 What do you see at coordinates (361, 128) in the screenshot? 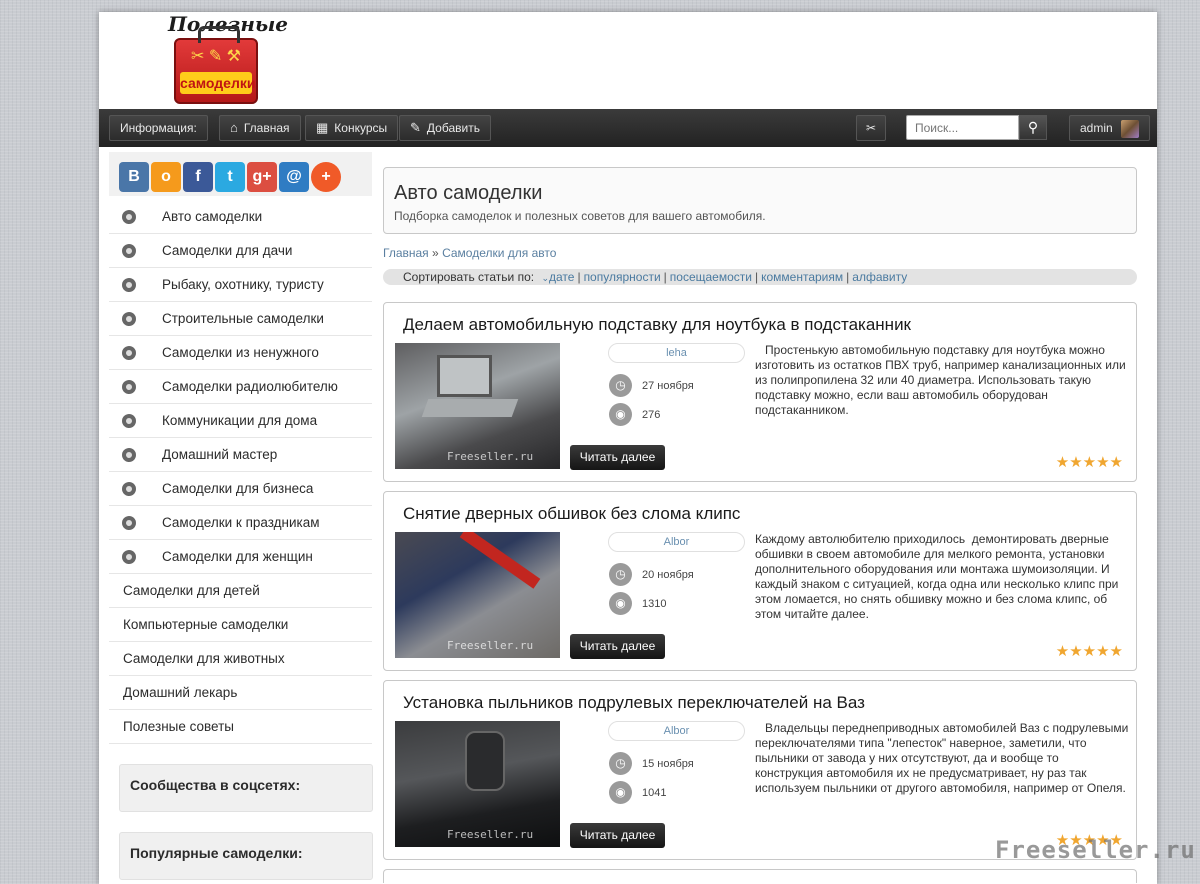
I see `nav-contests-label: Конкурсы` at bounding box center [361, 128].